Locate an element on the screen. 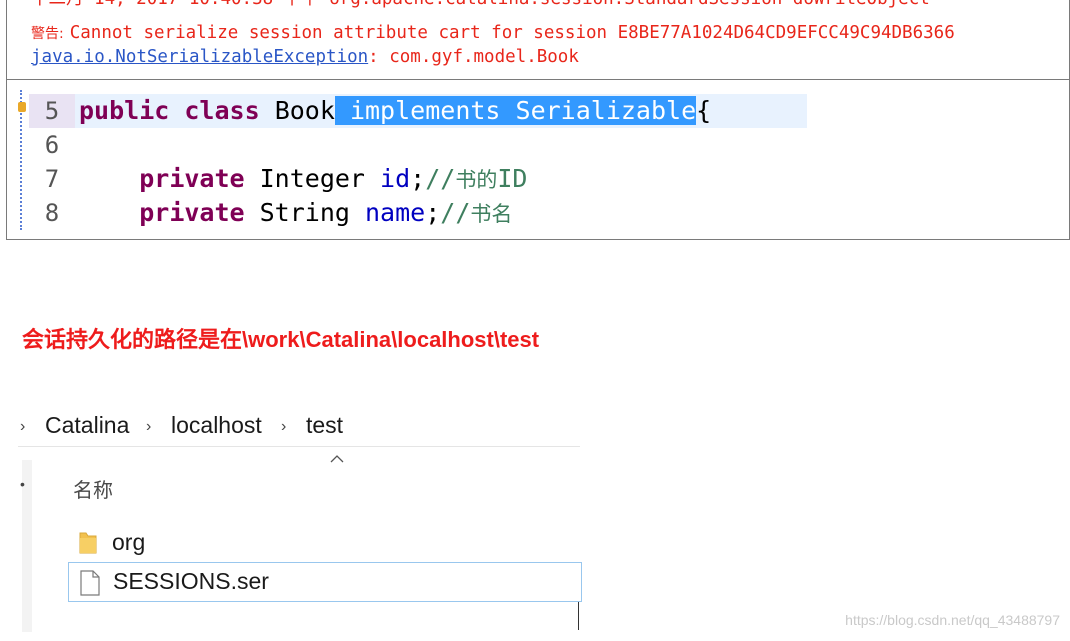 This screenshot has width=1070, height=641. breadcrumb-item-localhost: localhost is located at coordinates (216, 425).